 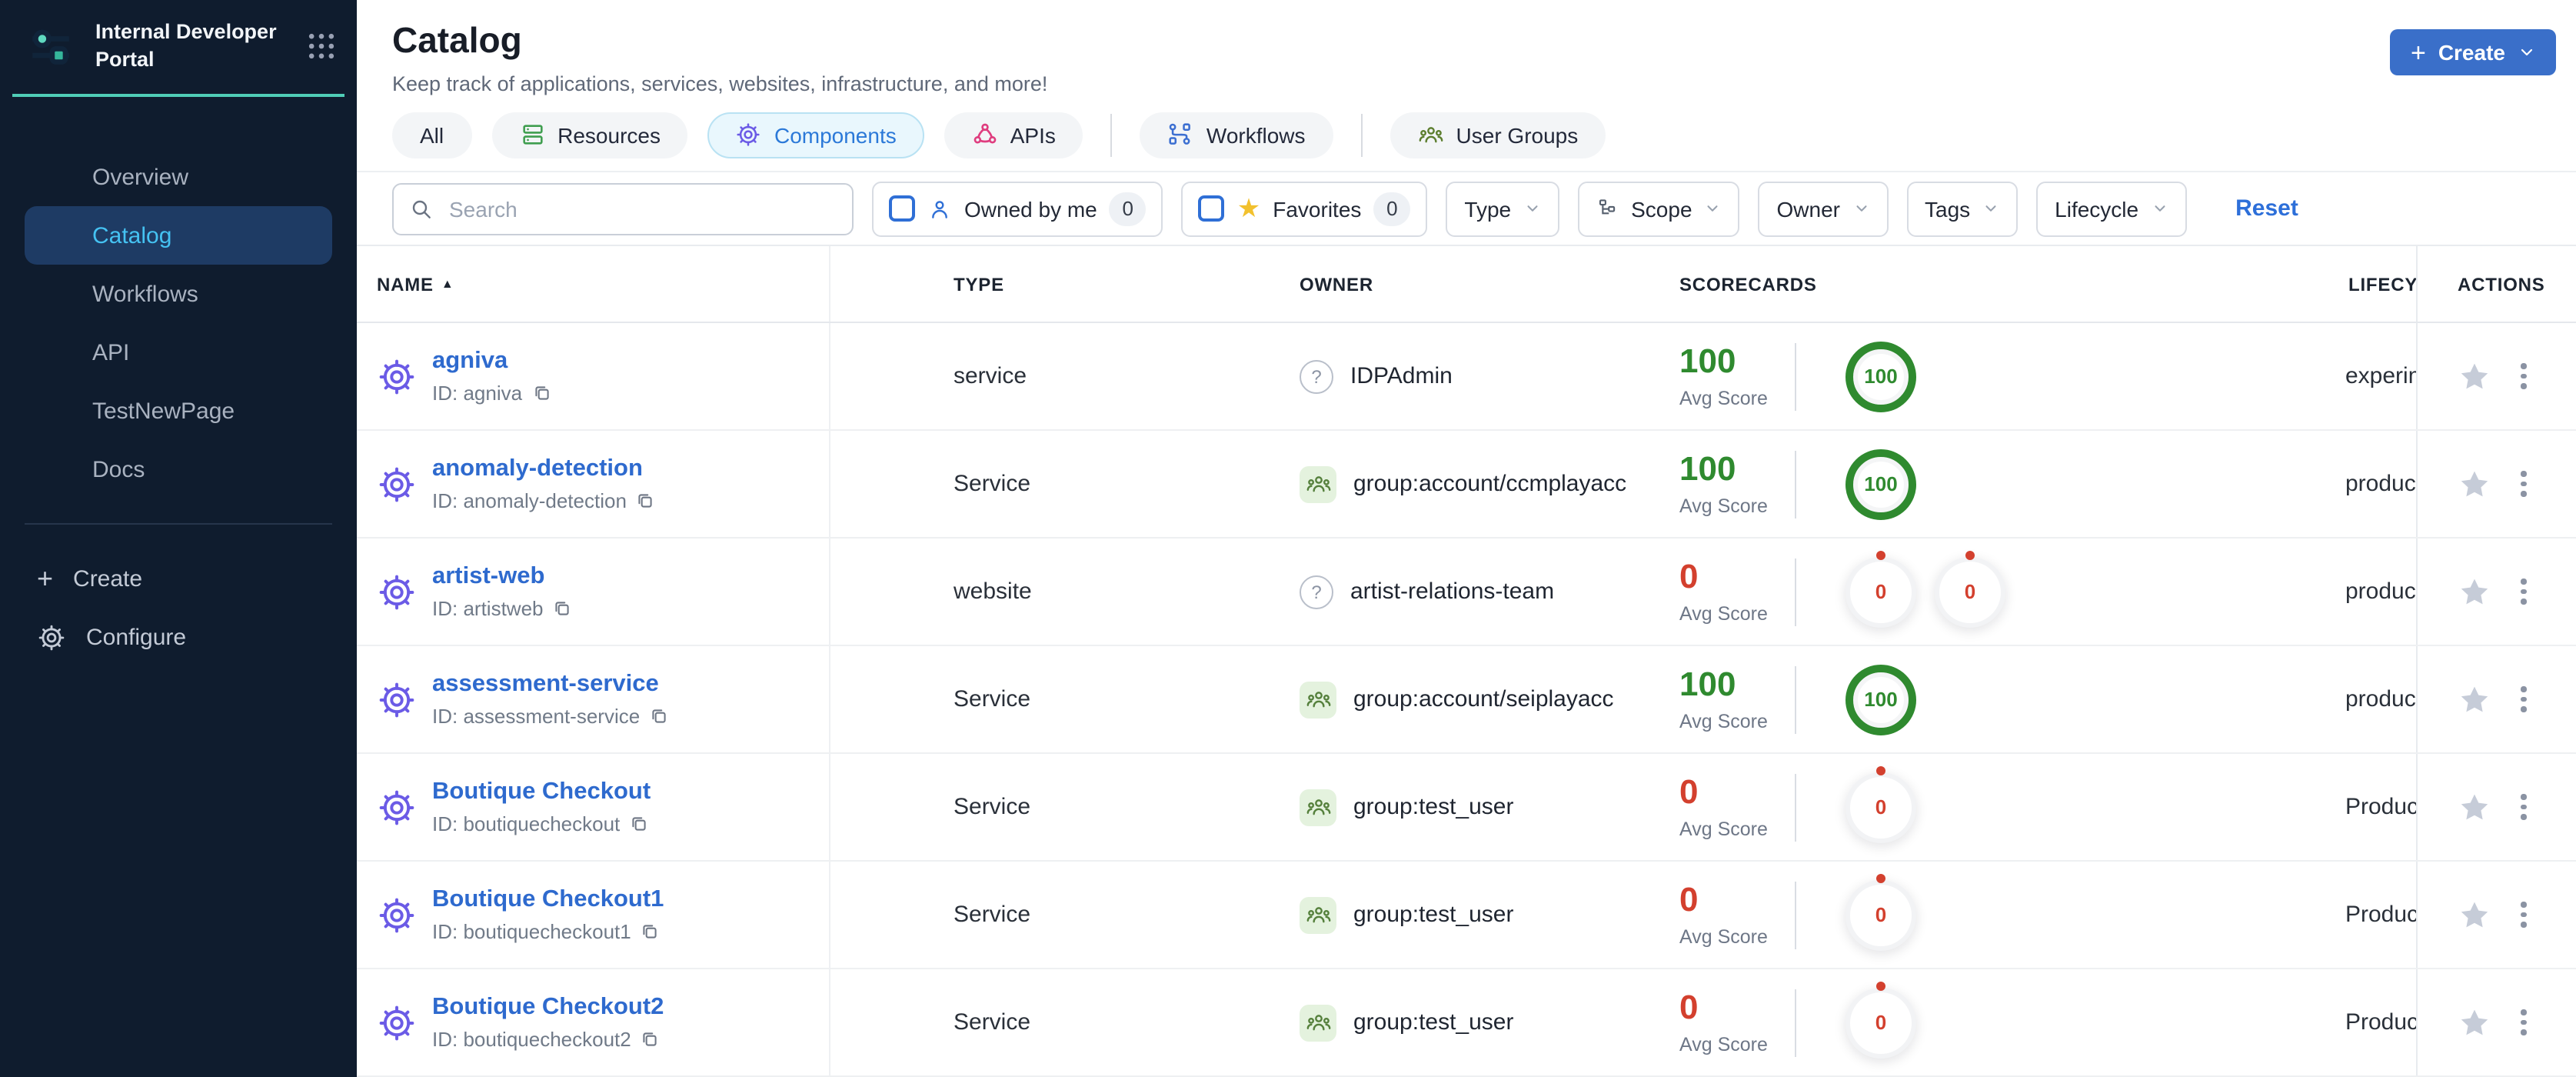 What do you see at coordinates (397, 484) in the screenshot?
I see `component-gear-icon` at bounding box center [397, 484].